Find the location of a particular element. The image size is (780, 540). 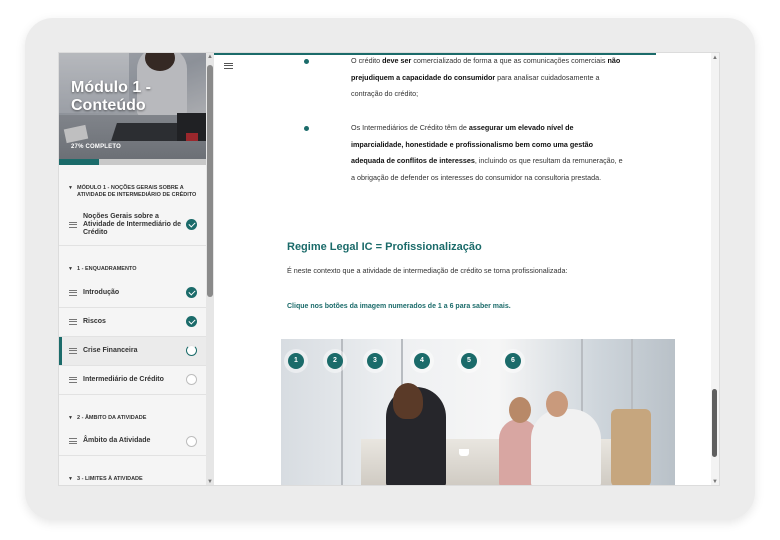

nav-lesson-label: Introdução is located at coordinates (101, 292).